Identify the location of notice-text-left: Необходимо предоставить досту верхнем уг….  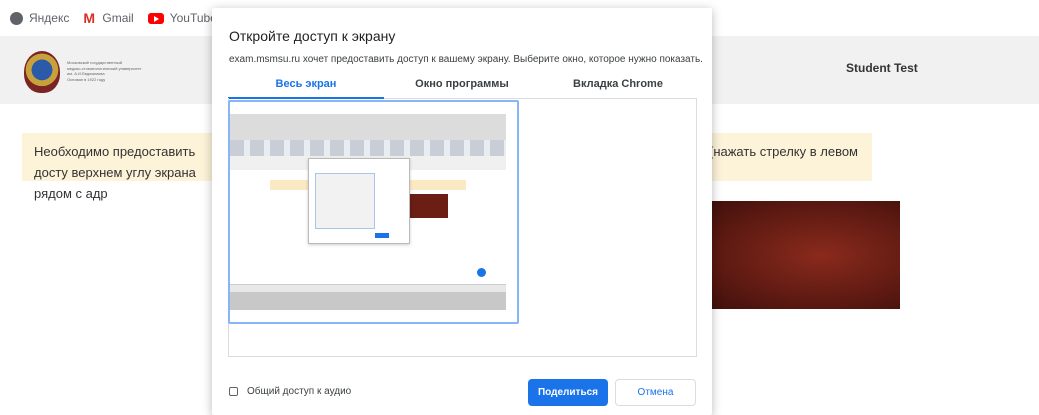
(115, 172).